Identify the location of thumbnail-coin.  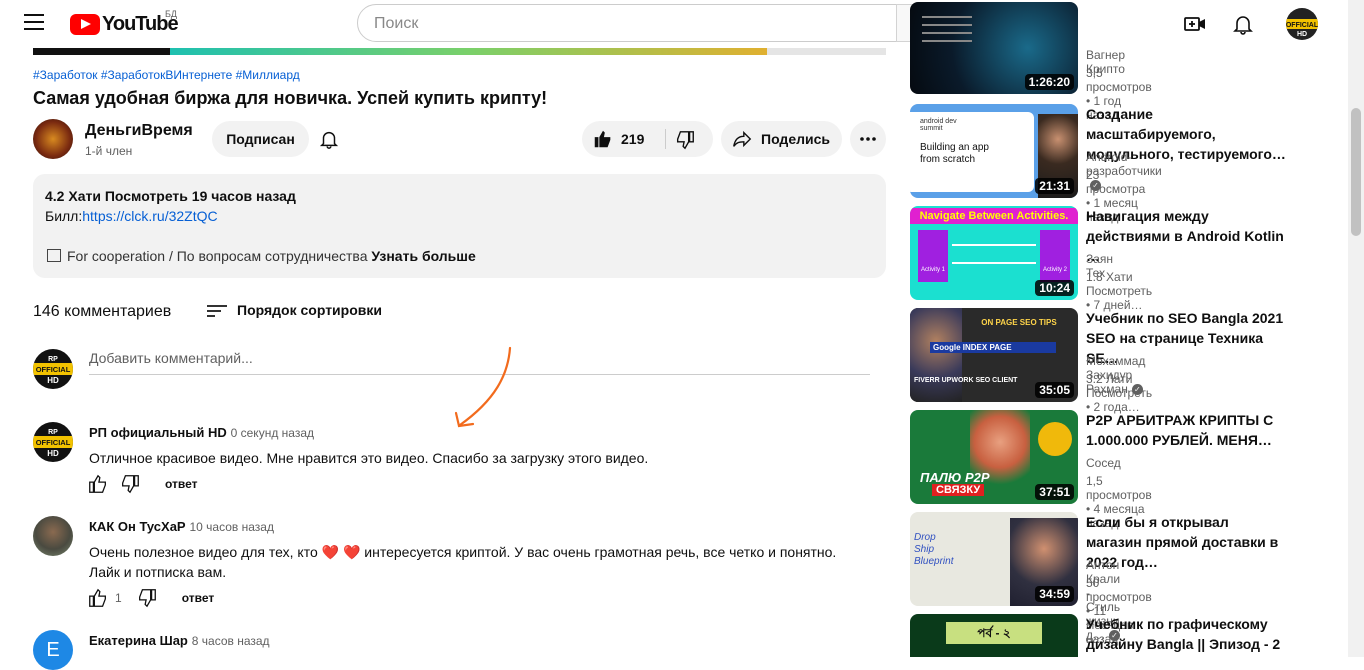
(1055, 439).